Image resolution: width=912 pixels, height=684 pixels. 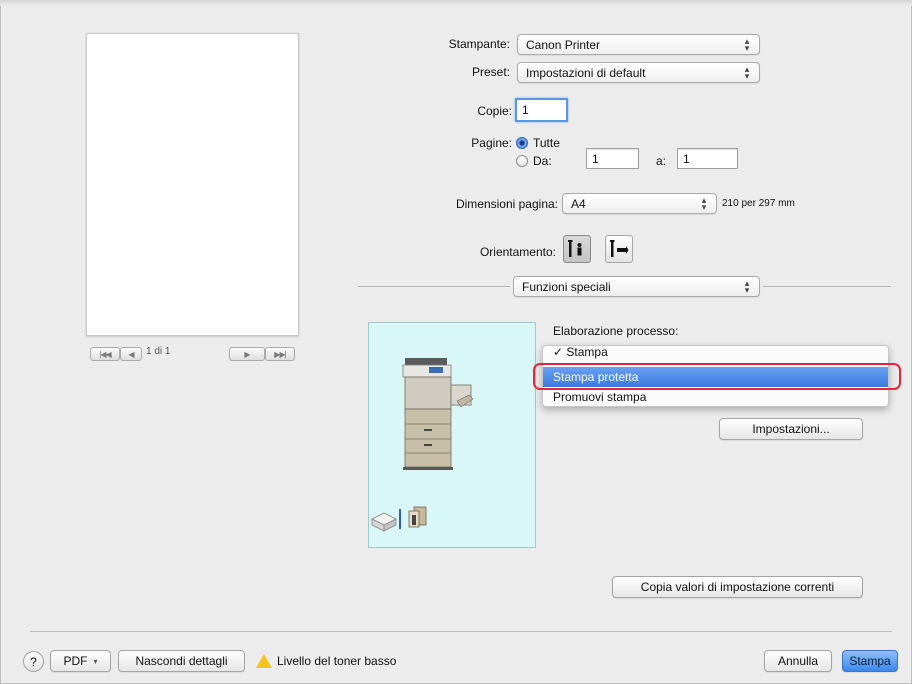 I want to click on print-button: Stampa, so click(x=870, y=661).